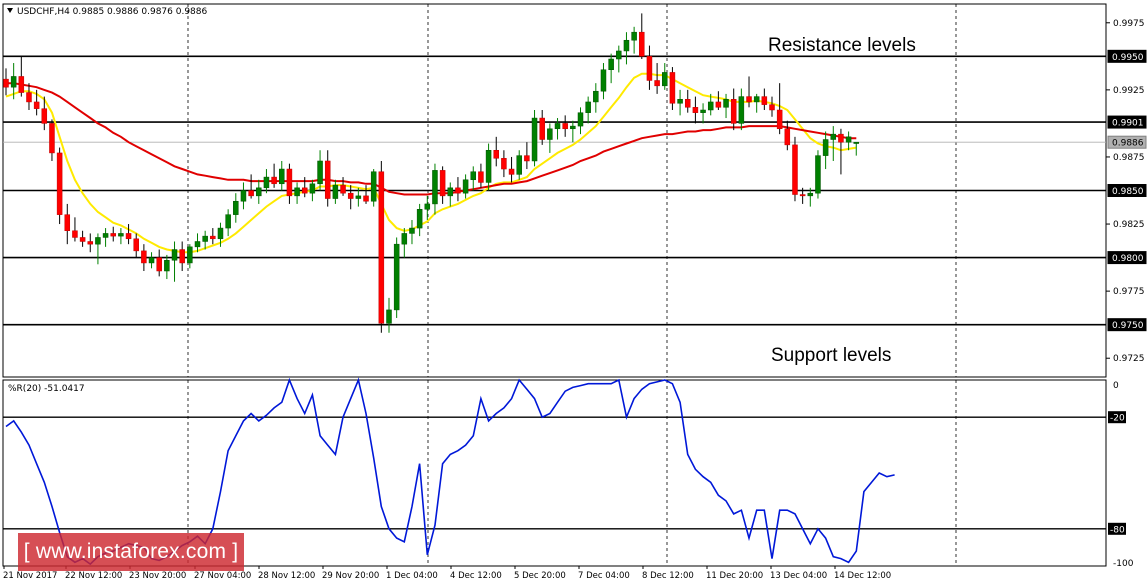  What do you see at coordinates (668, 576) in the screenshot?
I see `x-axis-label: 8 Dec 12:00` at bounding box center [668, 576].